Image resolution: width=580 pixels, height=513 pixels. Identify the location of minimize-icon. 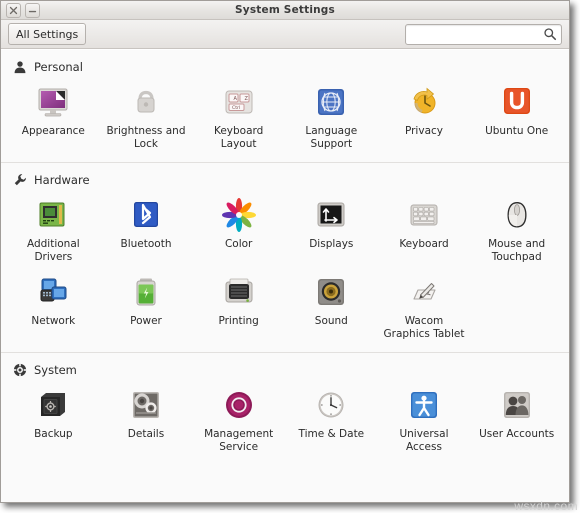
(32, 10).